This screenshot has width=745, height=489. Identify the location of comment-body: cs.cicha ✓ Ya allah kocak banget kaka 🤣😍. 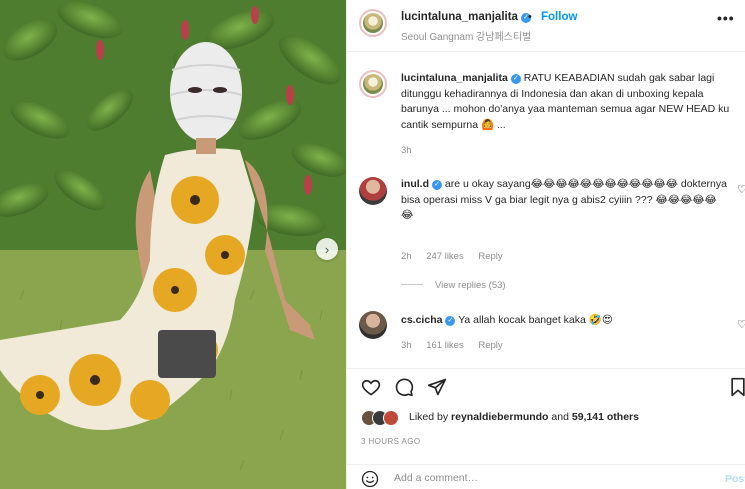
(566, 321).